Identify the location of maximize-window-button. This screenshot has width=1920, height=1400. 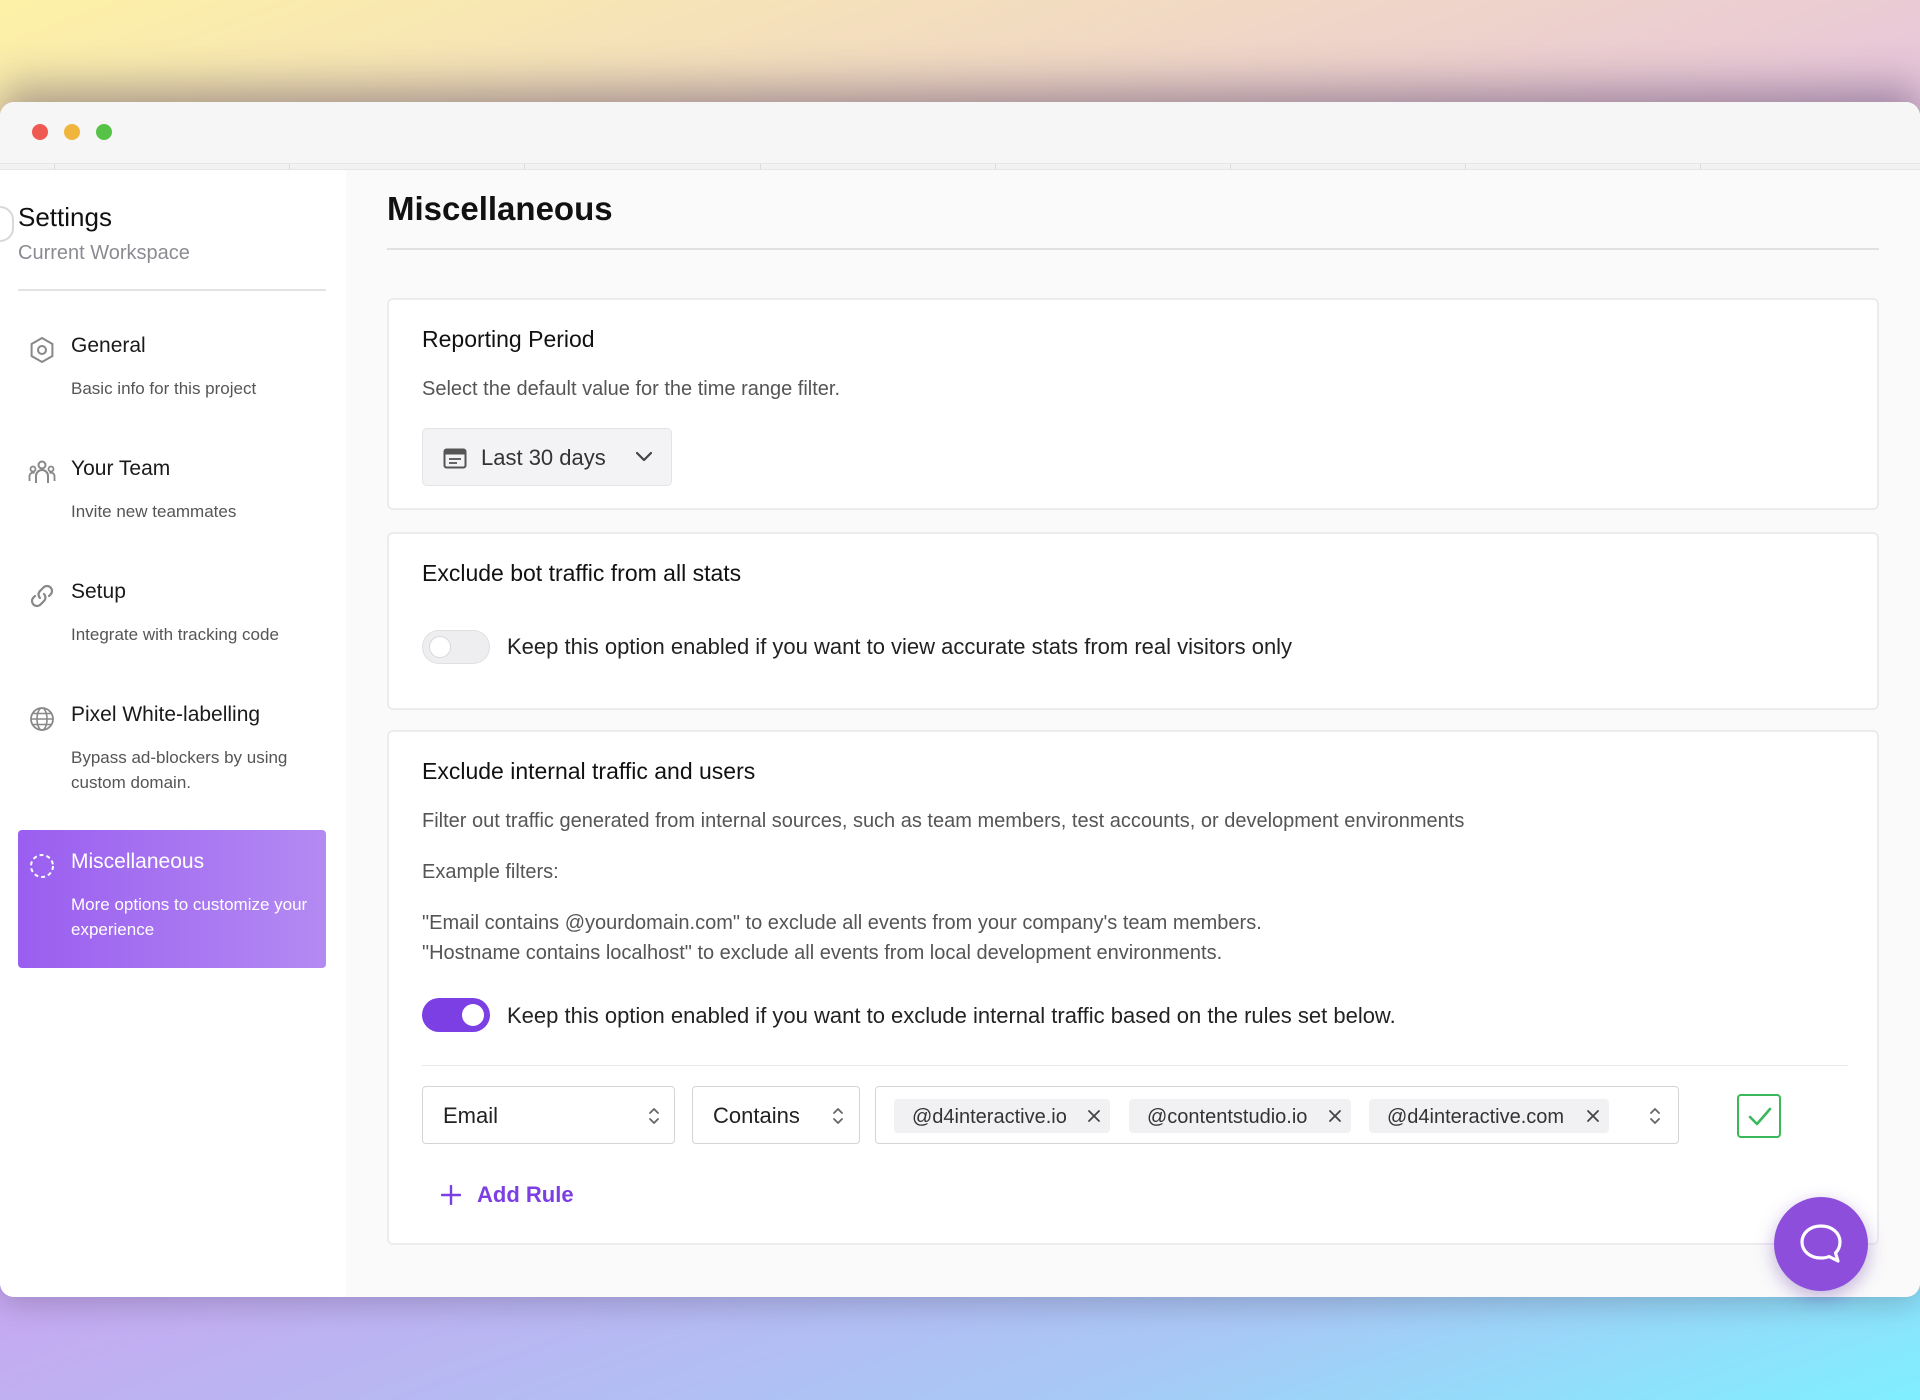
(104, 132).